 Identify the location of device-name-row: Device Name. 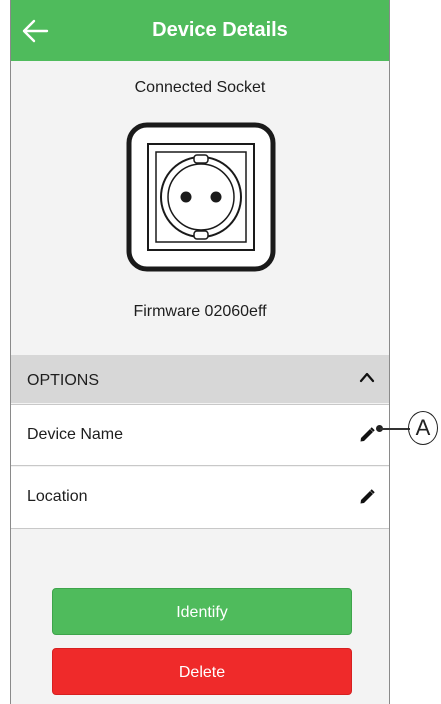
(200, 435).